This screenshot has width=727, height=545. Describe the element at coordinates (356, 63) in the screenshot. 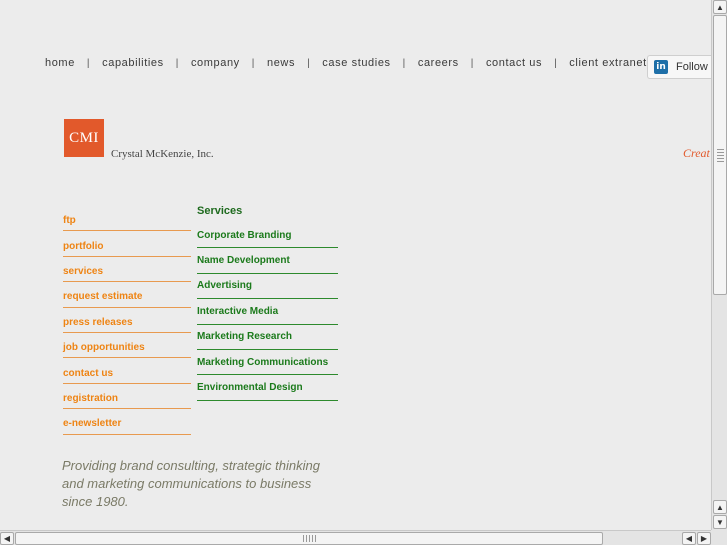

I see `nav-case-studies: case studies` at that location.